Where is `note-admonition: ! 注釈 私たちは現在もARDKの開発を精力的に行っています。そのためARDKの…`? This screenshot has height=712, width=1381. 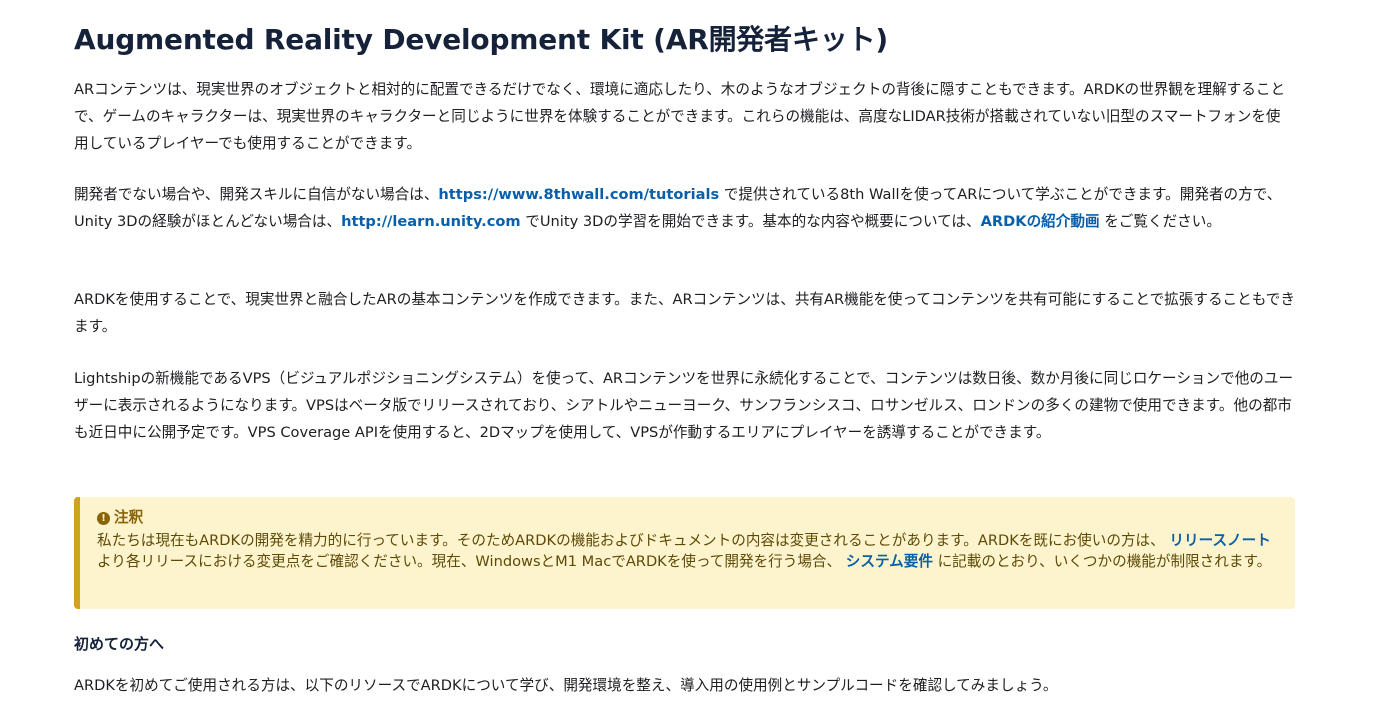 note-admonition: ! 注釈 私たちは現在もARDKの開発を精力的に行っています。そのためARDKの… is located at coordinates (684, 553).